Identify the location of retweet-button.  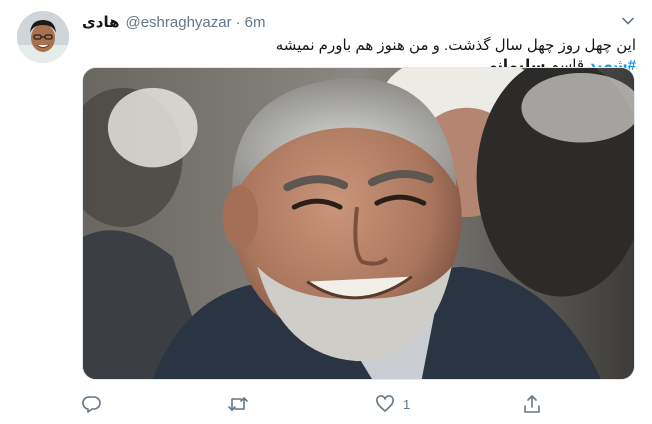
(238, 404).